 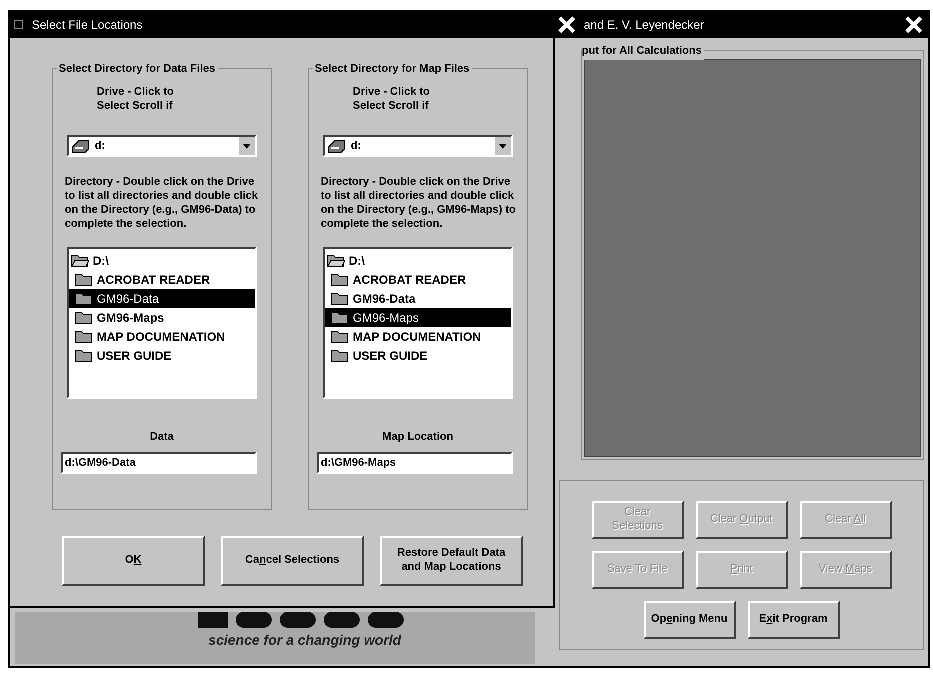 What do you see at coordinates (645, 25) in the screenshot?
I see `window-title: and E. V. Leyendecker` at bounding box center [645, 25].